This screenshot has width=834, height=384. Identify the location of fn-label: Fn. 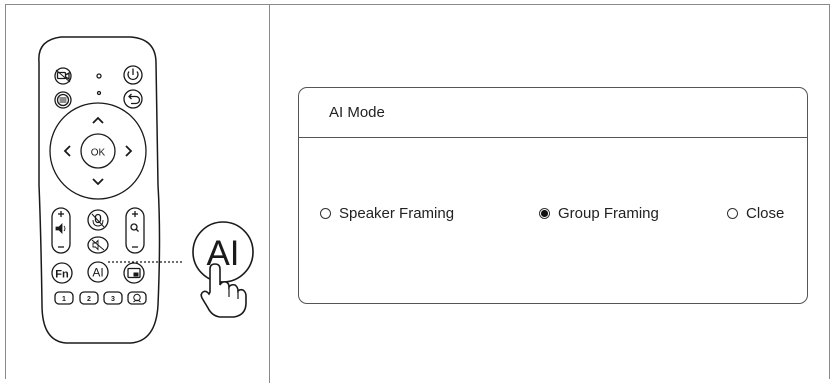
(62, 275).